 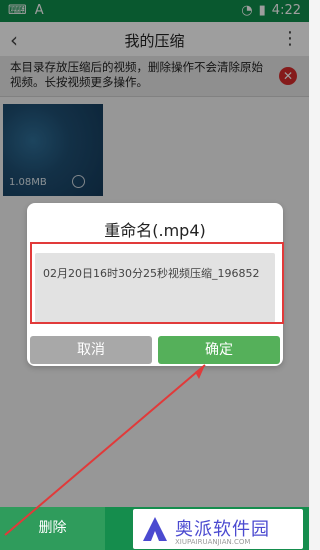 I want to click on watermark: 奥派软件园 XIUPAIRUANJIAN.COM, so click(x=218, y=529).